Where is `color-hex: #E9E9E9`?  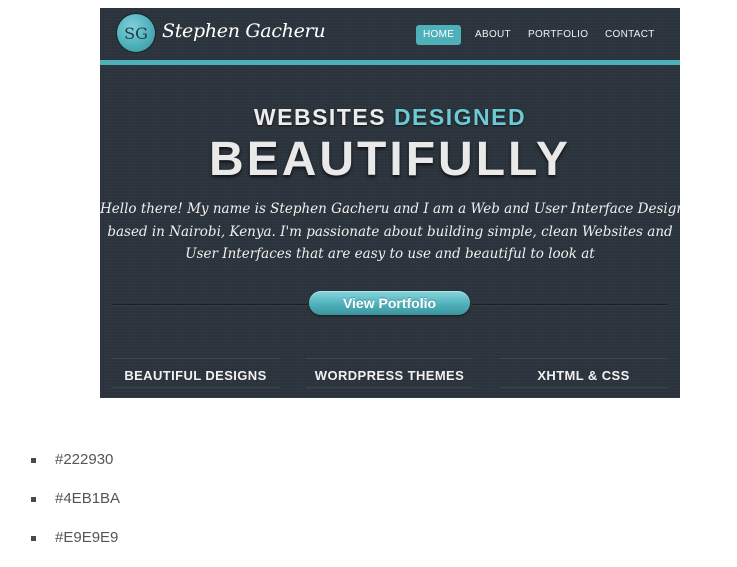 color-hex: #E9E9E9 is located at coordinates (87, 537).